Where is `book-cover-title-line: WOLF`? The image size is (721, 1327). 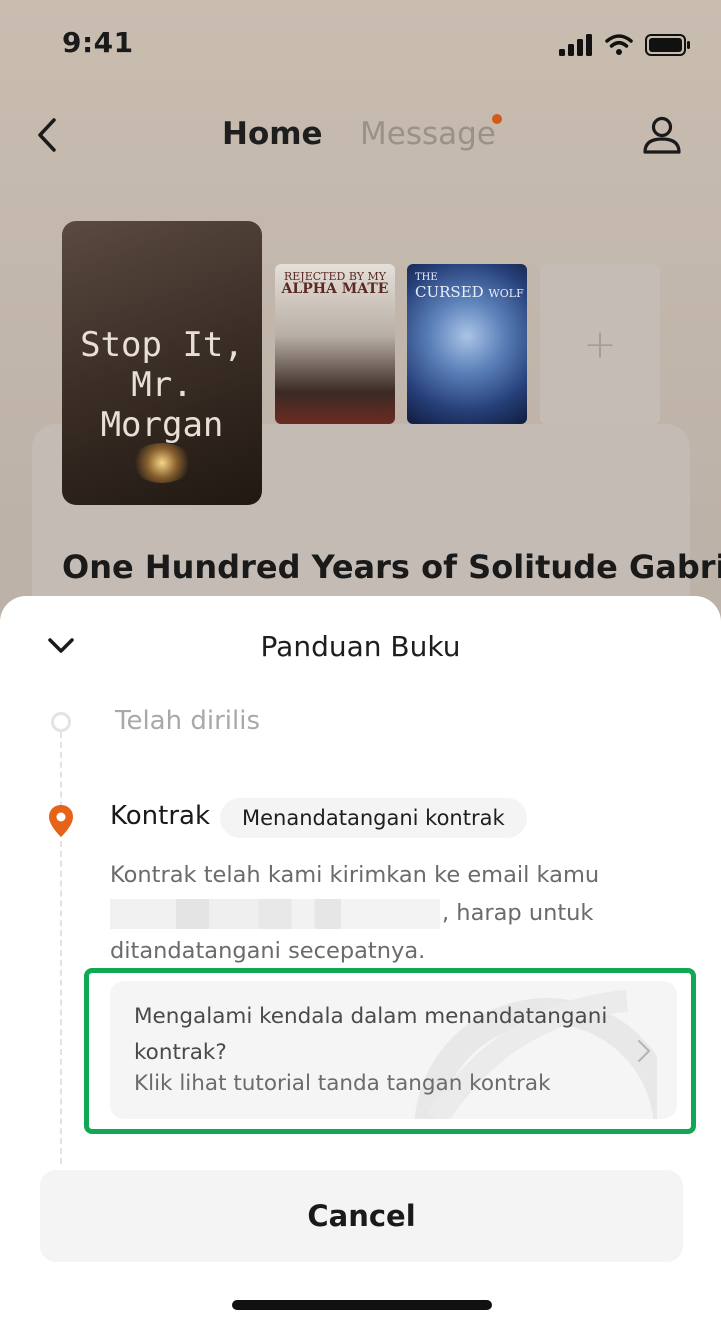 book-cover-title-line: WOLF is located at coordinates (506, 293).